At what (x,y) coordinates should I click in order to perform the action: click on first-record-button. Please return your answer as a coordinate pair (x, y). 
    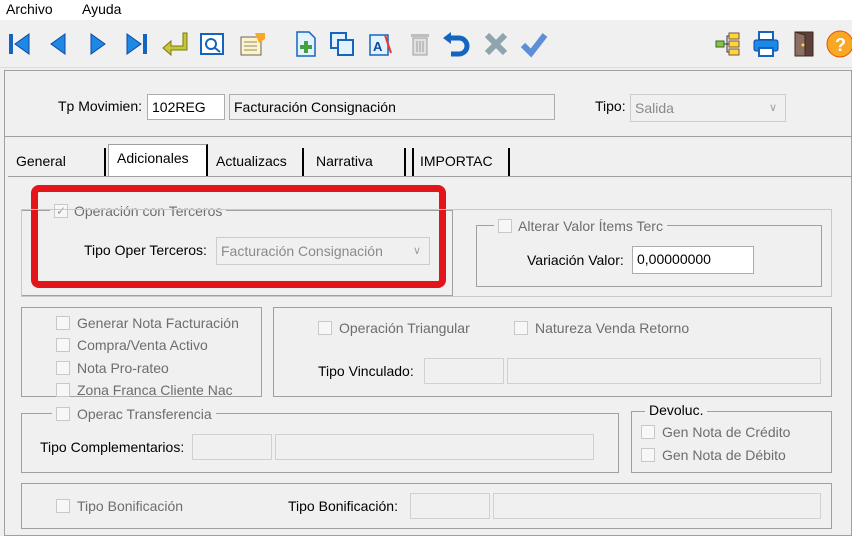
    Looking at the image, I should click on (20, 44).